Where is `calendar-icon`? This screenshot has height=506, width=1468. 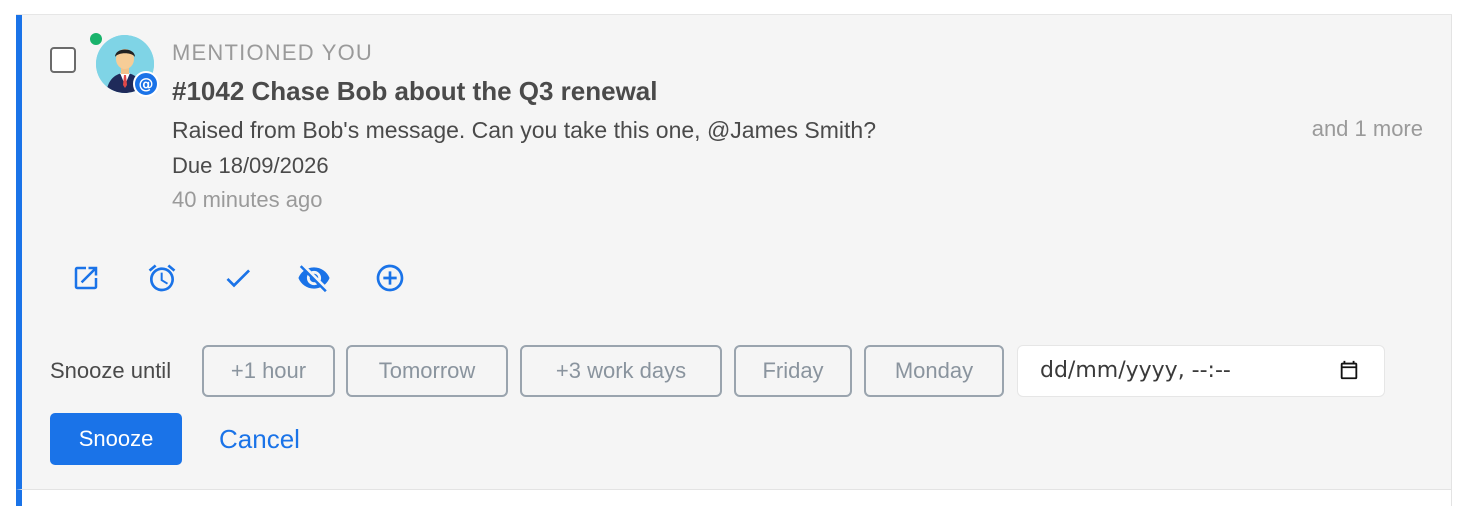
calendar-icon is located at coordinates (1349, 370).